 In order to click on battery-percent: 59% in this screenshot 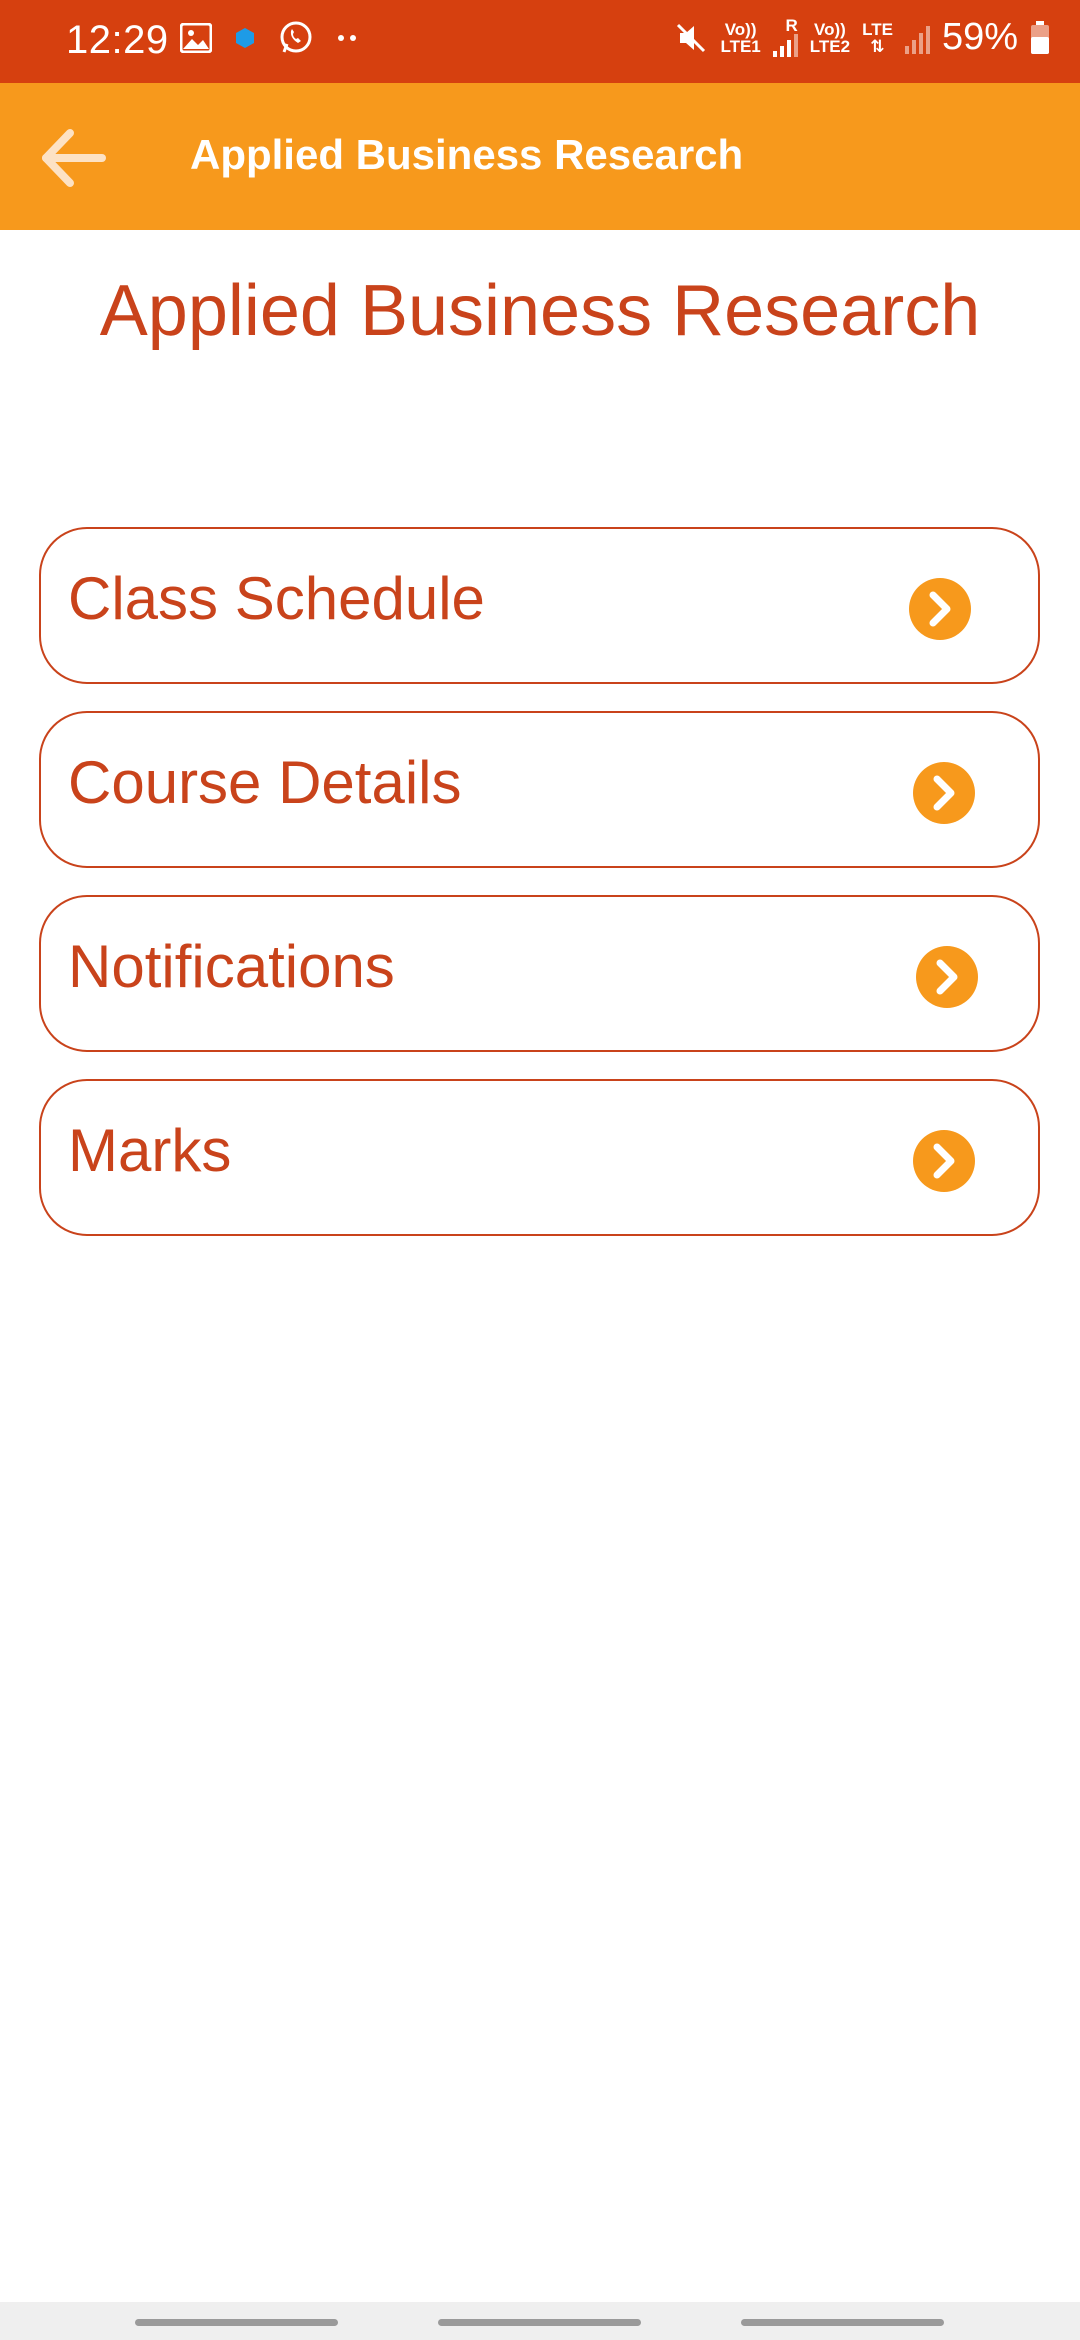, I will do `click(979, 37)`.